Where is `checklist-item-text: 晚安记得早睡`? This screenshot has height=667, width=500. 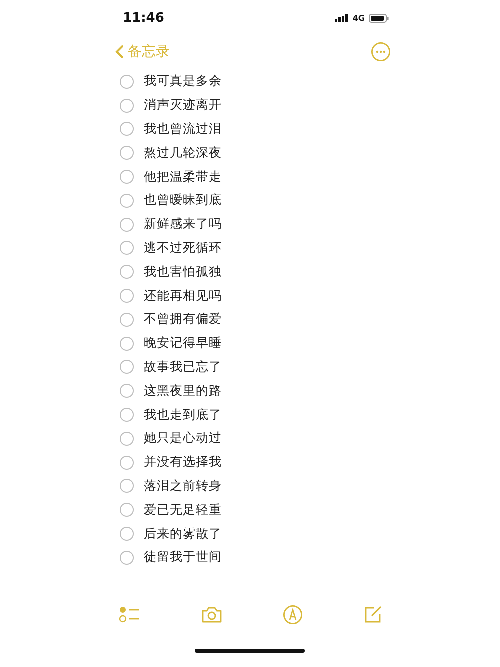 checklist-item-text: 晚安记得早睡 is located at coordinates (183, 343).